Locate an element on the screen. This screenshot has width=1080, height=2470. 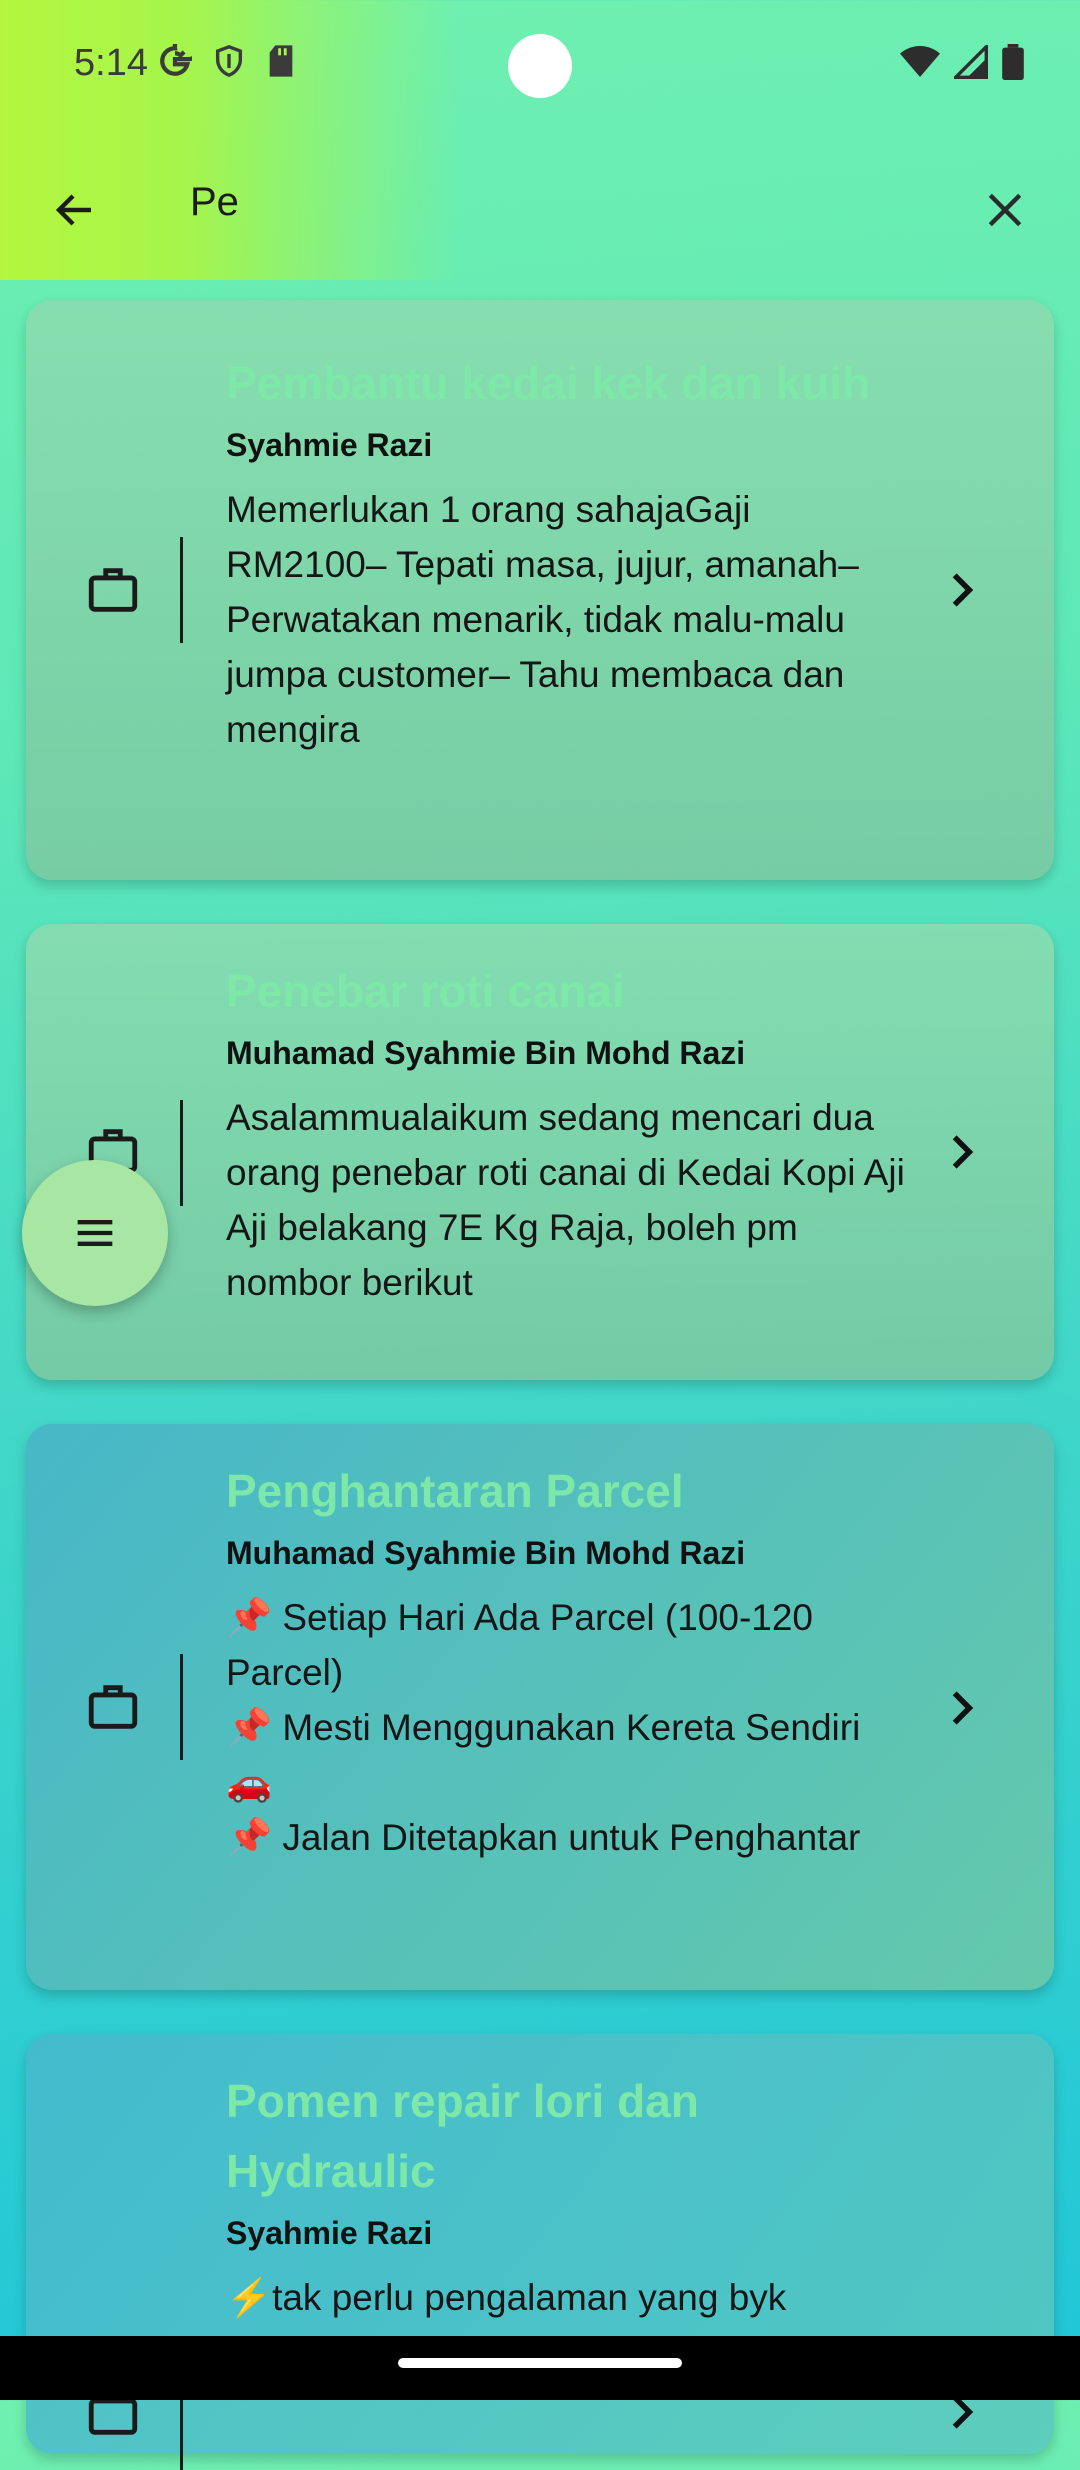
camera-cutout is located at coordinates (540, 66).